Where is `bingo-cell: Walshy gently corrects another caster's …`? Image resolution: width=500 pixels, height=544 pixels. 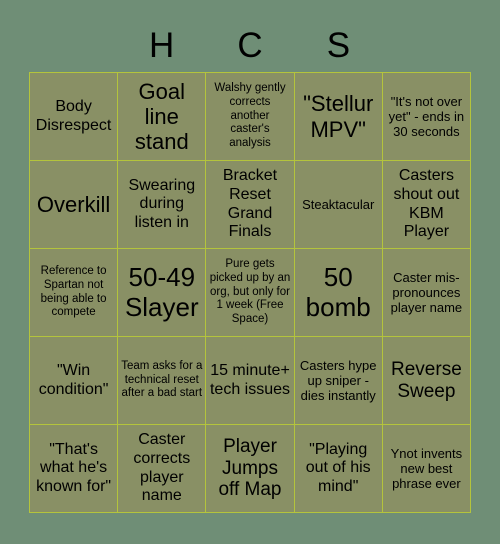
bingo-cell: Walshy gently corrects another caster's … is located at coordinates (250, 116).